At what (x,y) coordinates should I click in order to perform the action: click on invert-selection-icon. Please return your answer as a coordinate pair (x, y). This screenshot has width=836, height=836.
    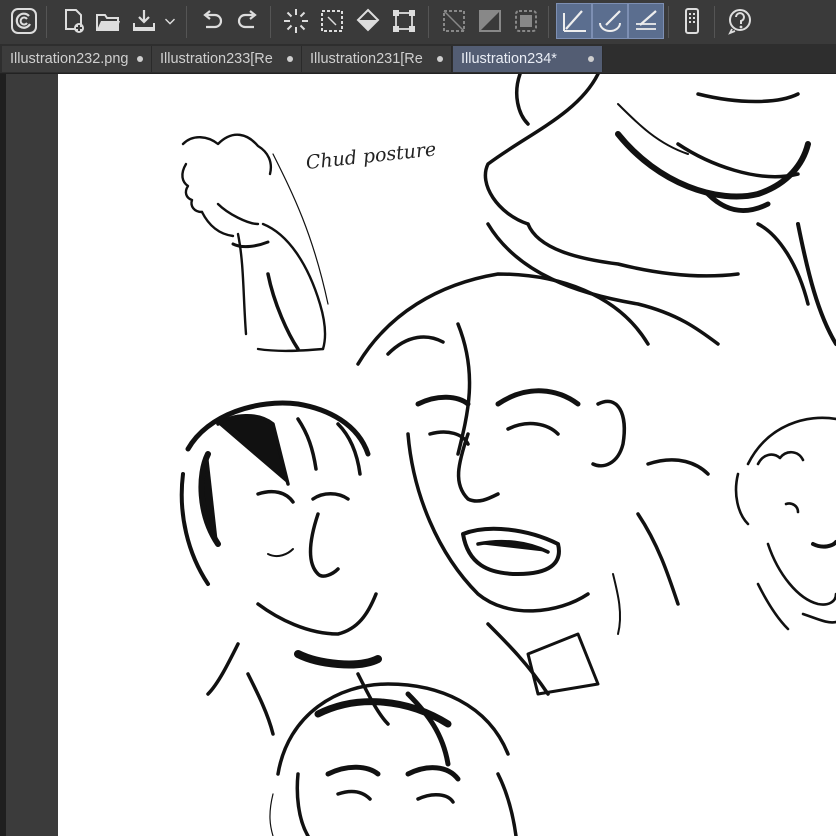
    Looking at the image, I should click on (490, 21).